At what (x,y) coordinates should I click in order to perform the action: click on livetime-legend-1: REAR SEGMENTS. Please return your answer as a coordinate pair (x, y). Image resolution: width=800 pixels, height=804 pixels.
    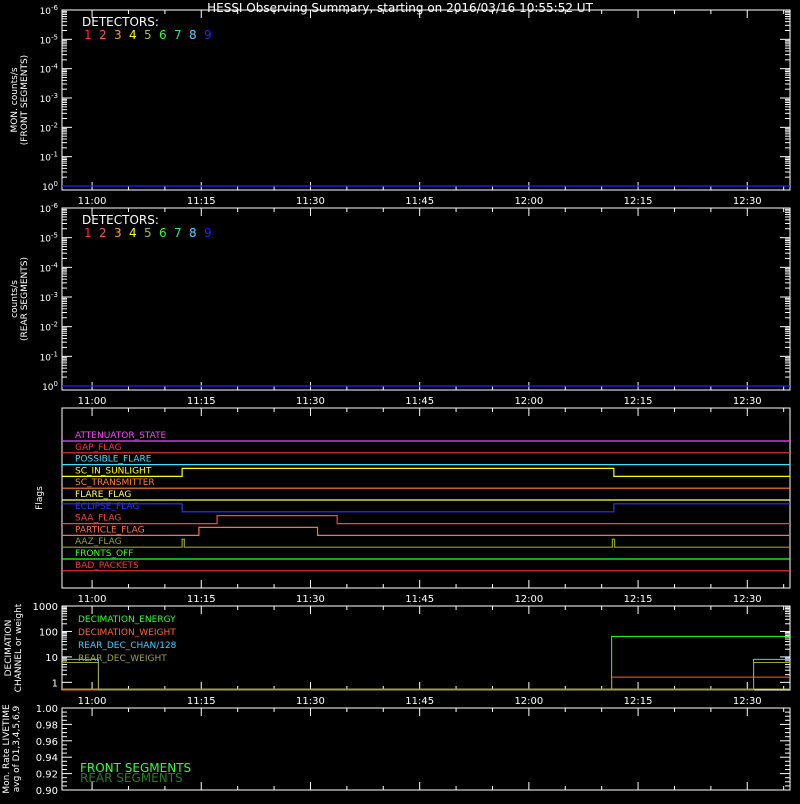
    Looking at the image, I should click on (131, 778).